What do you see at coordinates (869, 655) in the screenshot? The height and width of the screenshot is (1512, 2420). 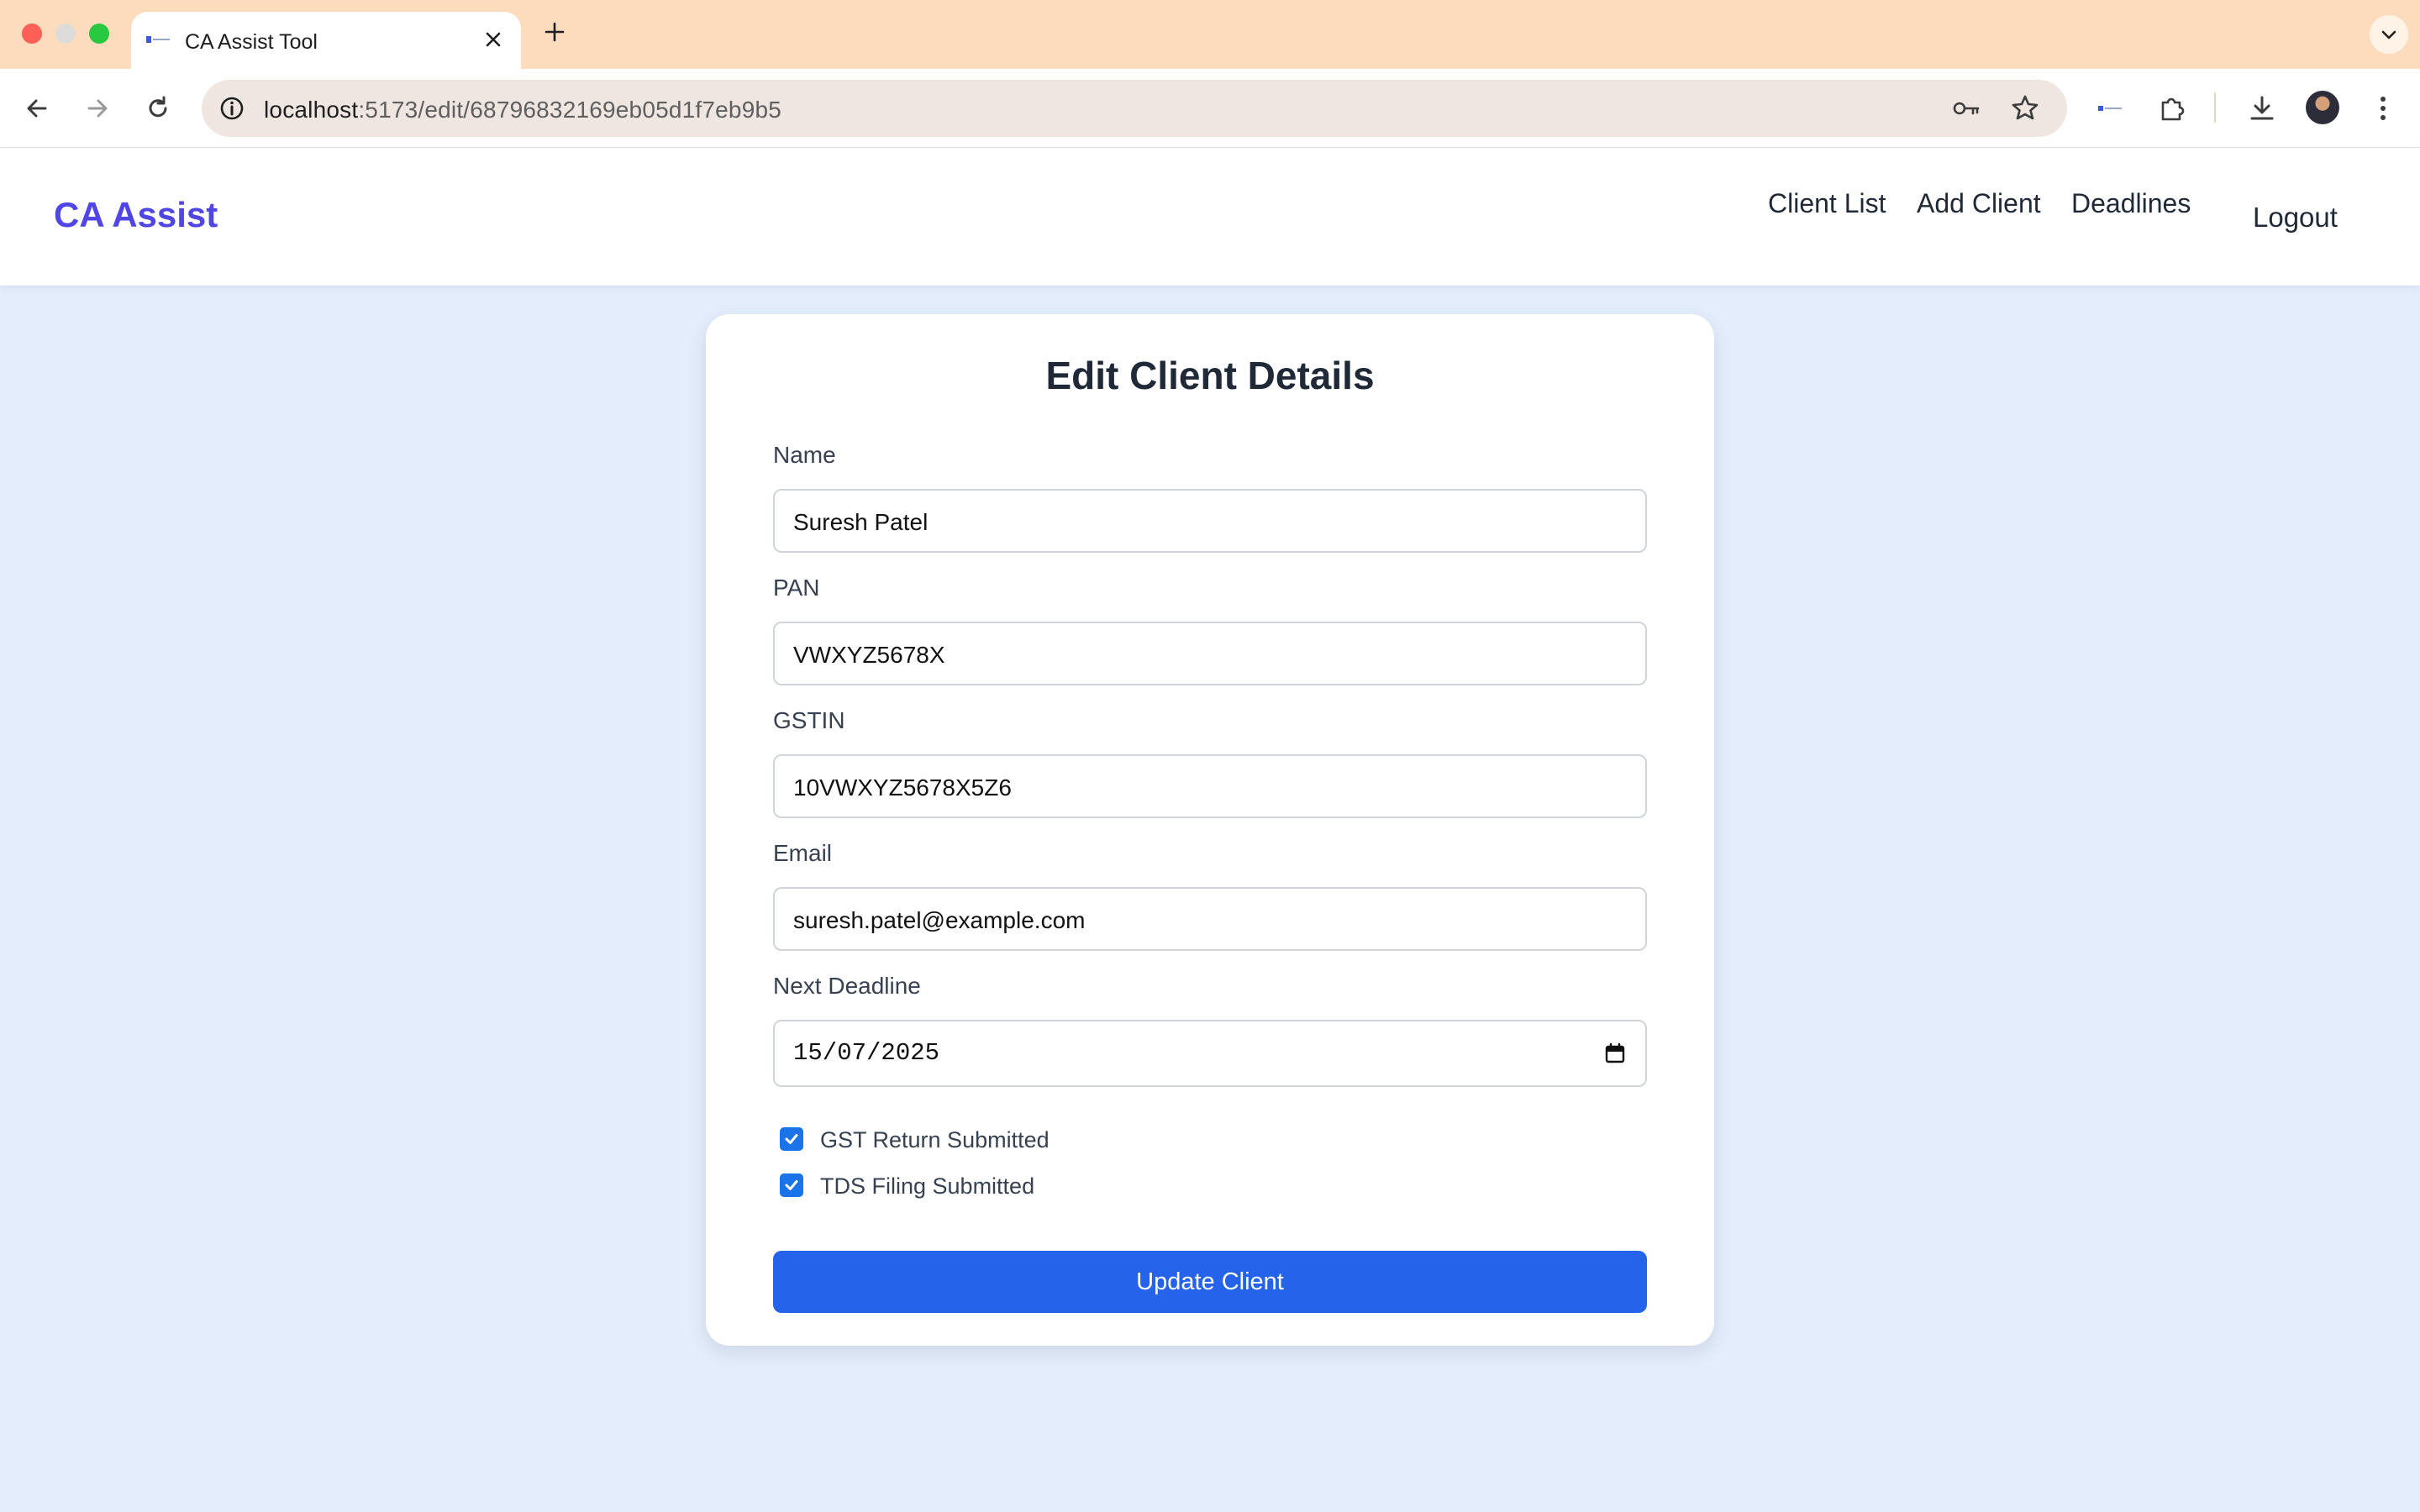 I see `pan-value: VWXYZ5678X` at bounding box center [869, 655].